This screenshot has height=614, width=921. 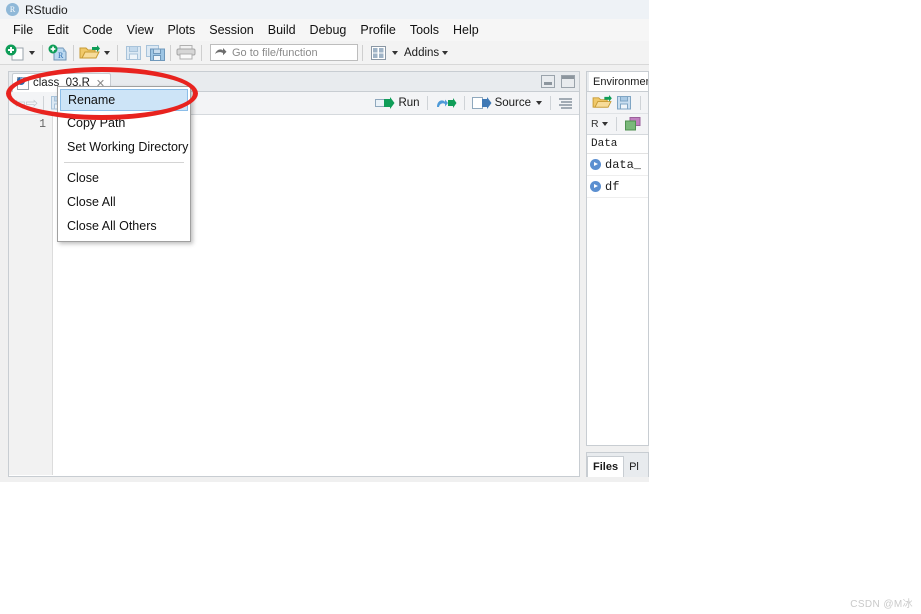 I want to click on tab-environment: Environment, so click(x=619, y=81).